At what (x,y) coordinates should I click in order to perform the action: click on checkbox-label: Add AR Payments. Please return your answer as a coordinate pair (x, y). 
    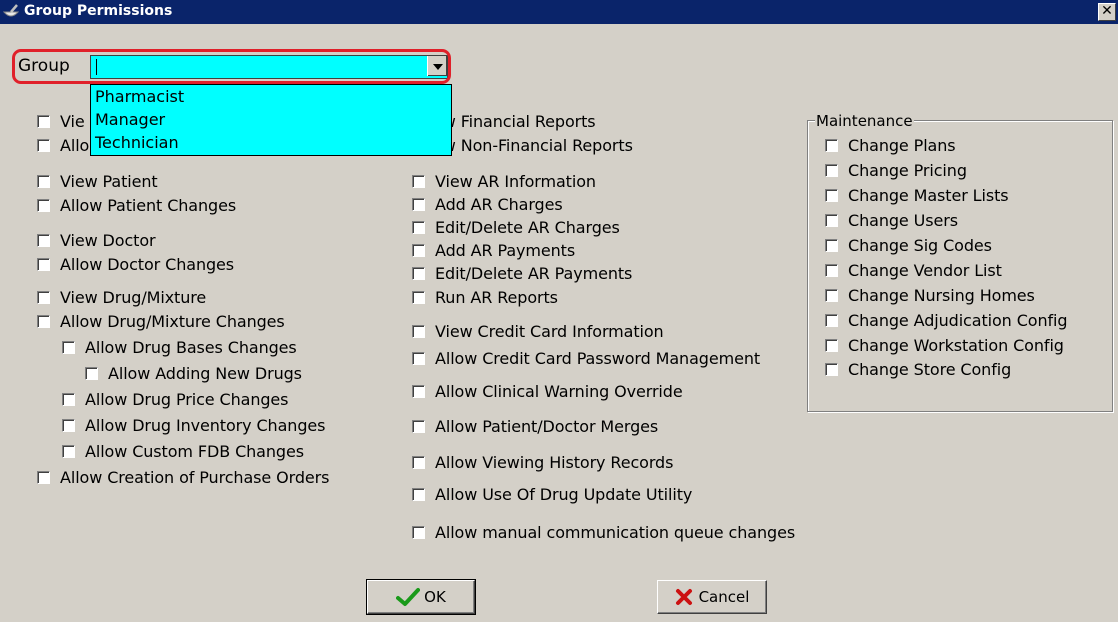
    Looking at the image, I should click on (505, 250).